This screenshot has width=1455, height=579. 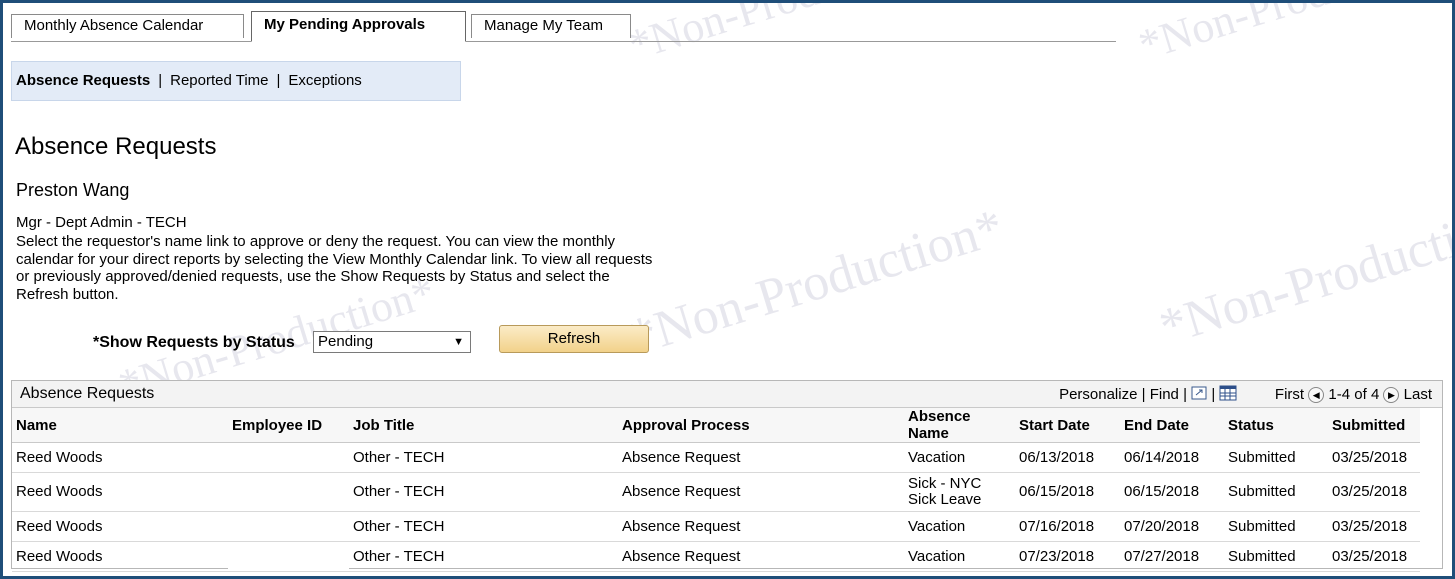 What do you see at coordinates (83, 80) in the screenshot?
I see `subnav-absence-requests: Absence Requests` at bounding box center [83, 80].